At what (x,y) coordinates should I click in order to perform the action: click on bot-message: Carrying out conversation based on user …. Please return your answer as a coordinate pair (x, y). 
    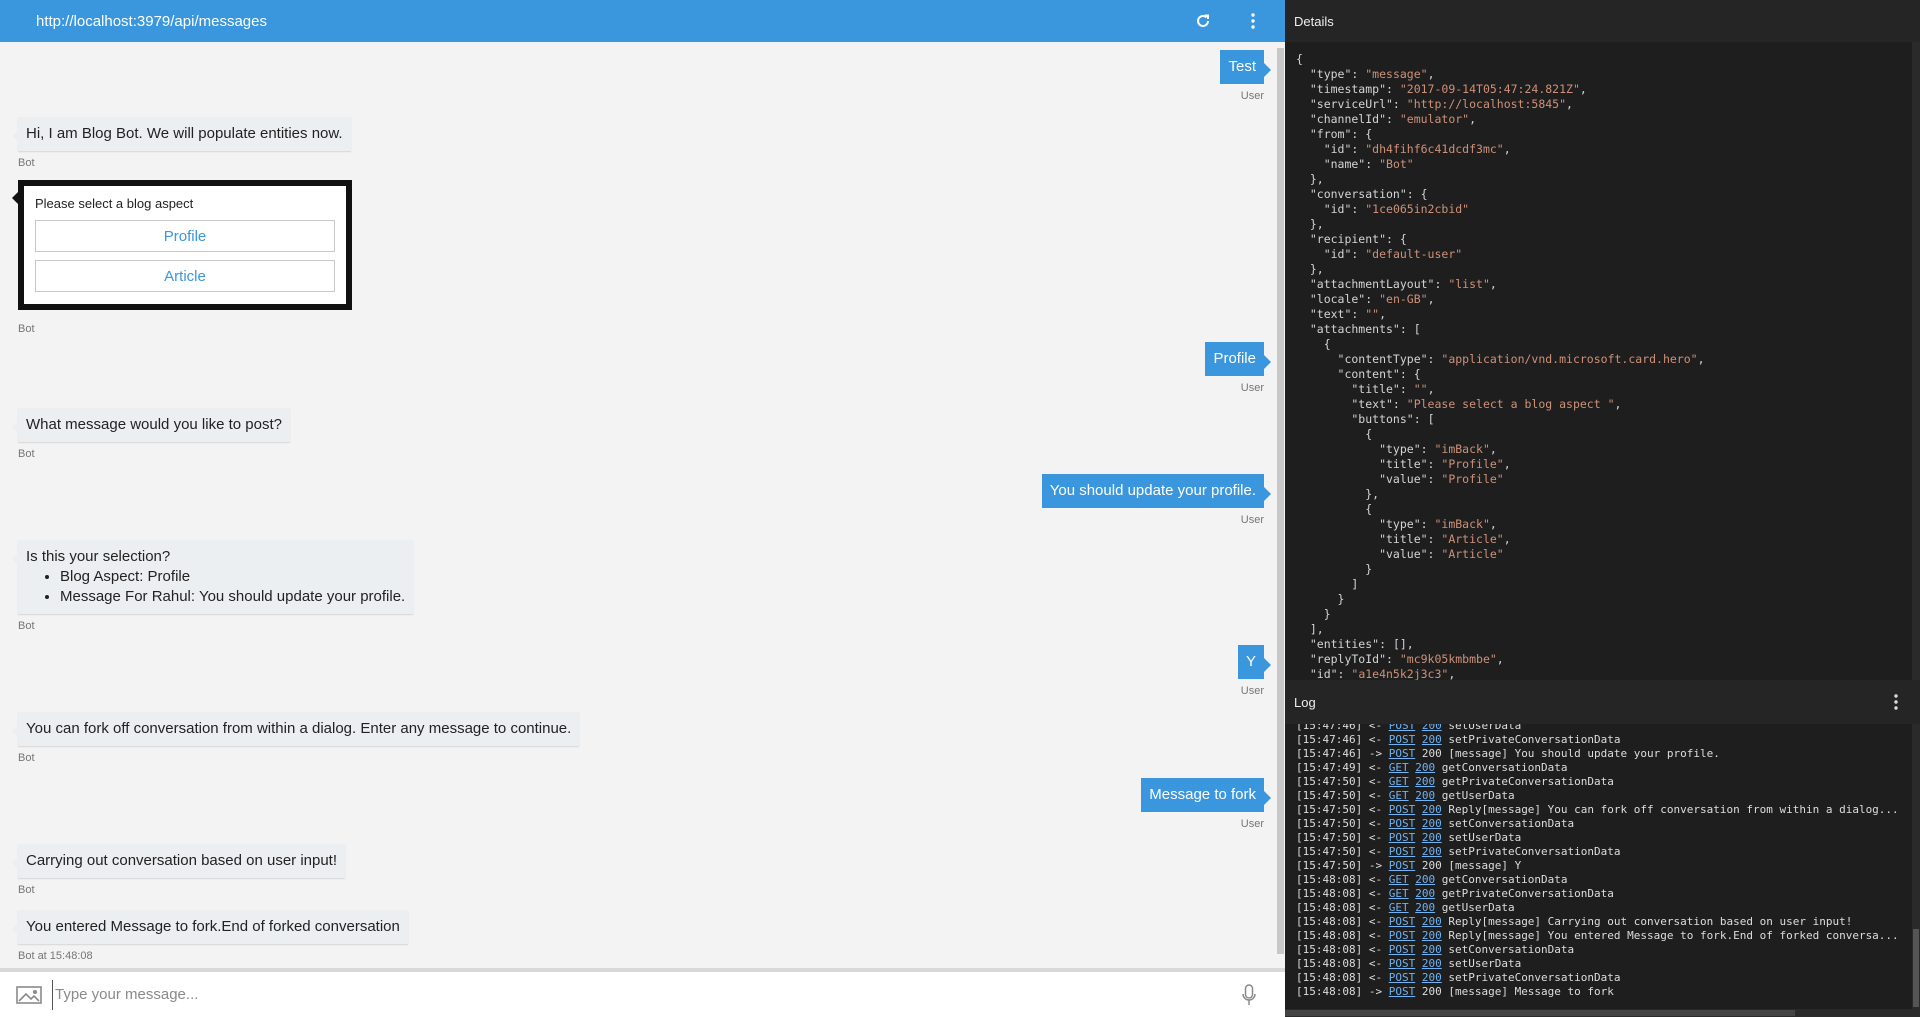
    Looking at the image, I should click on (178, 870).